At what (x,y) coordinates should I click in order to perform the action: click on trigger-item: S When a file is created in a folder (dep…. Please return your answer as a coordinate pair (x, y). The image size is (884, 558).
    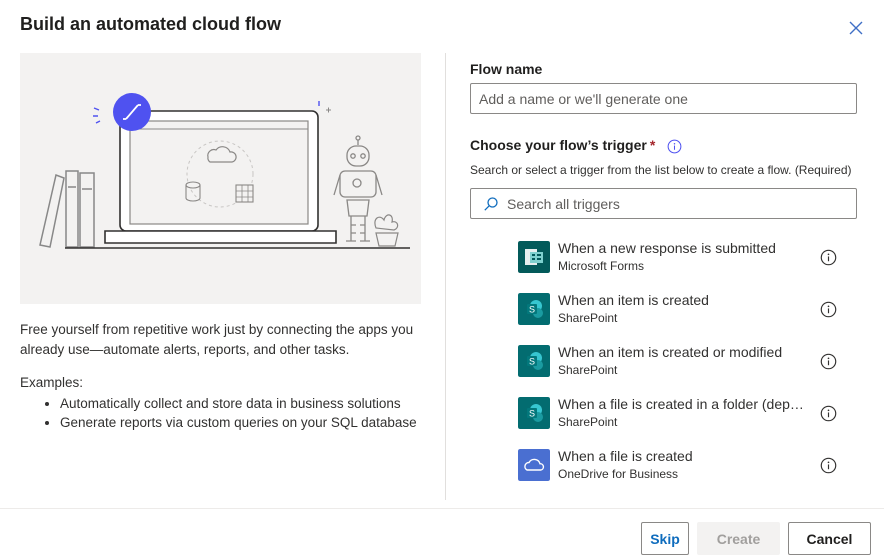
    Looking at the image, I should click on (688, 412).